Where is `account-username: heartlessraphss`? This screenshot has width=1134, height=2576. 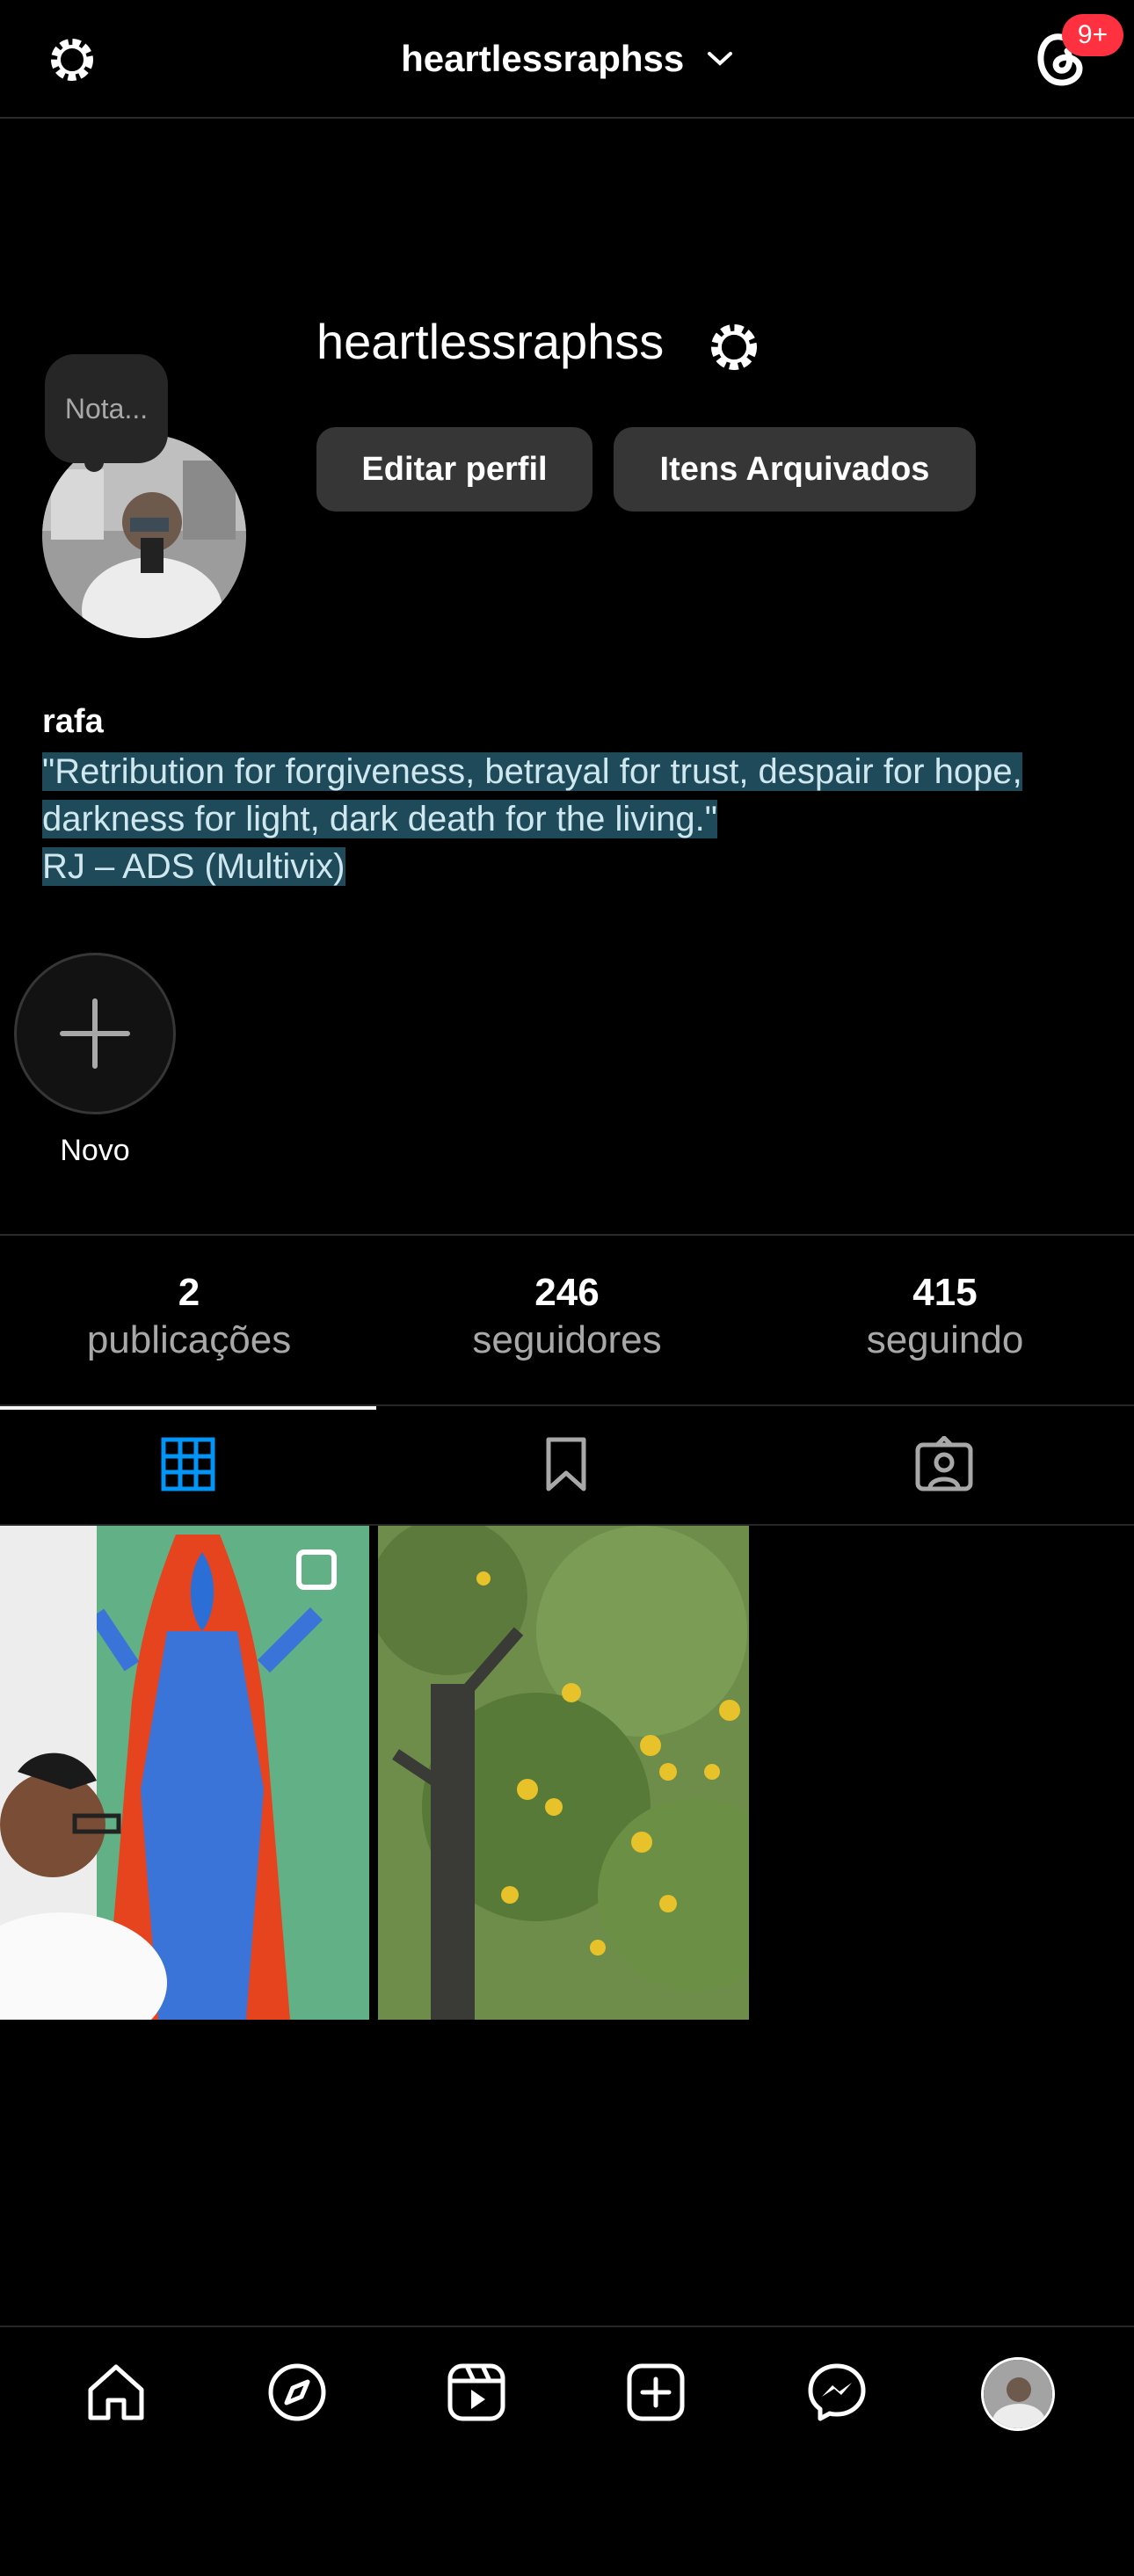
account-username: heartlessraphss is located at coordinates (543, 58).